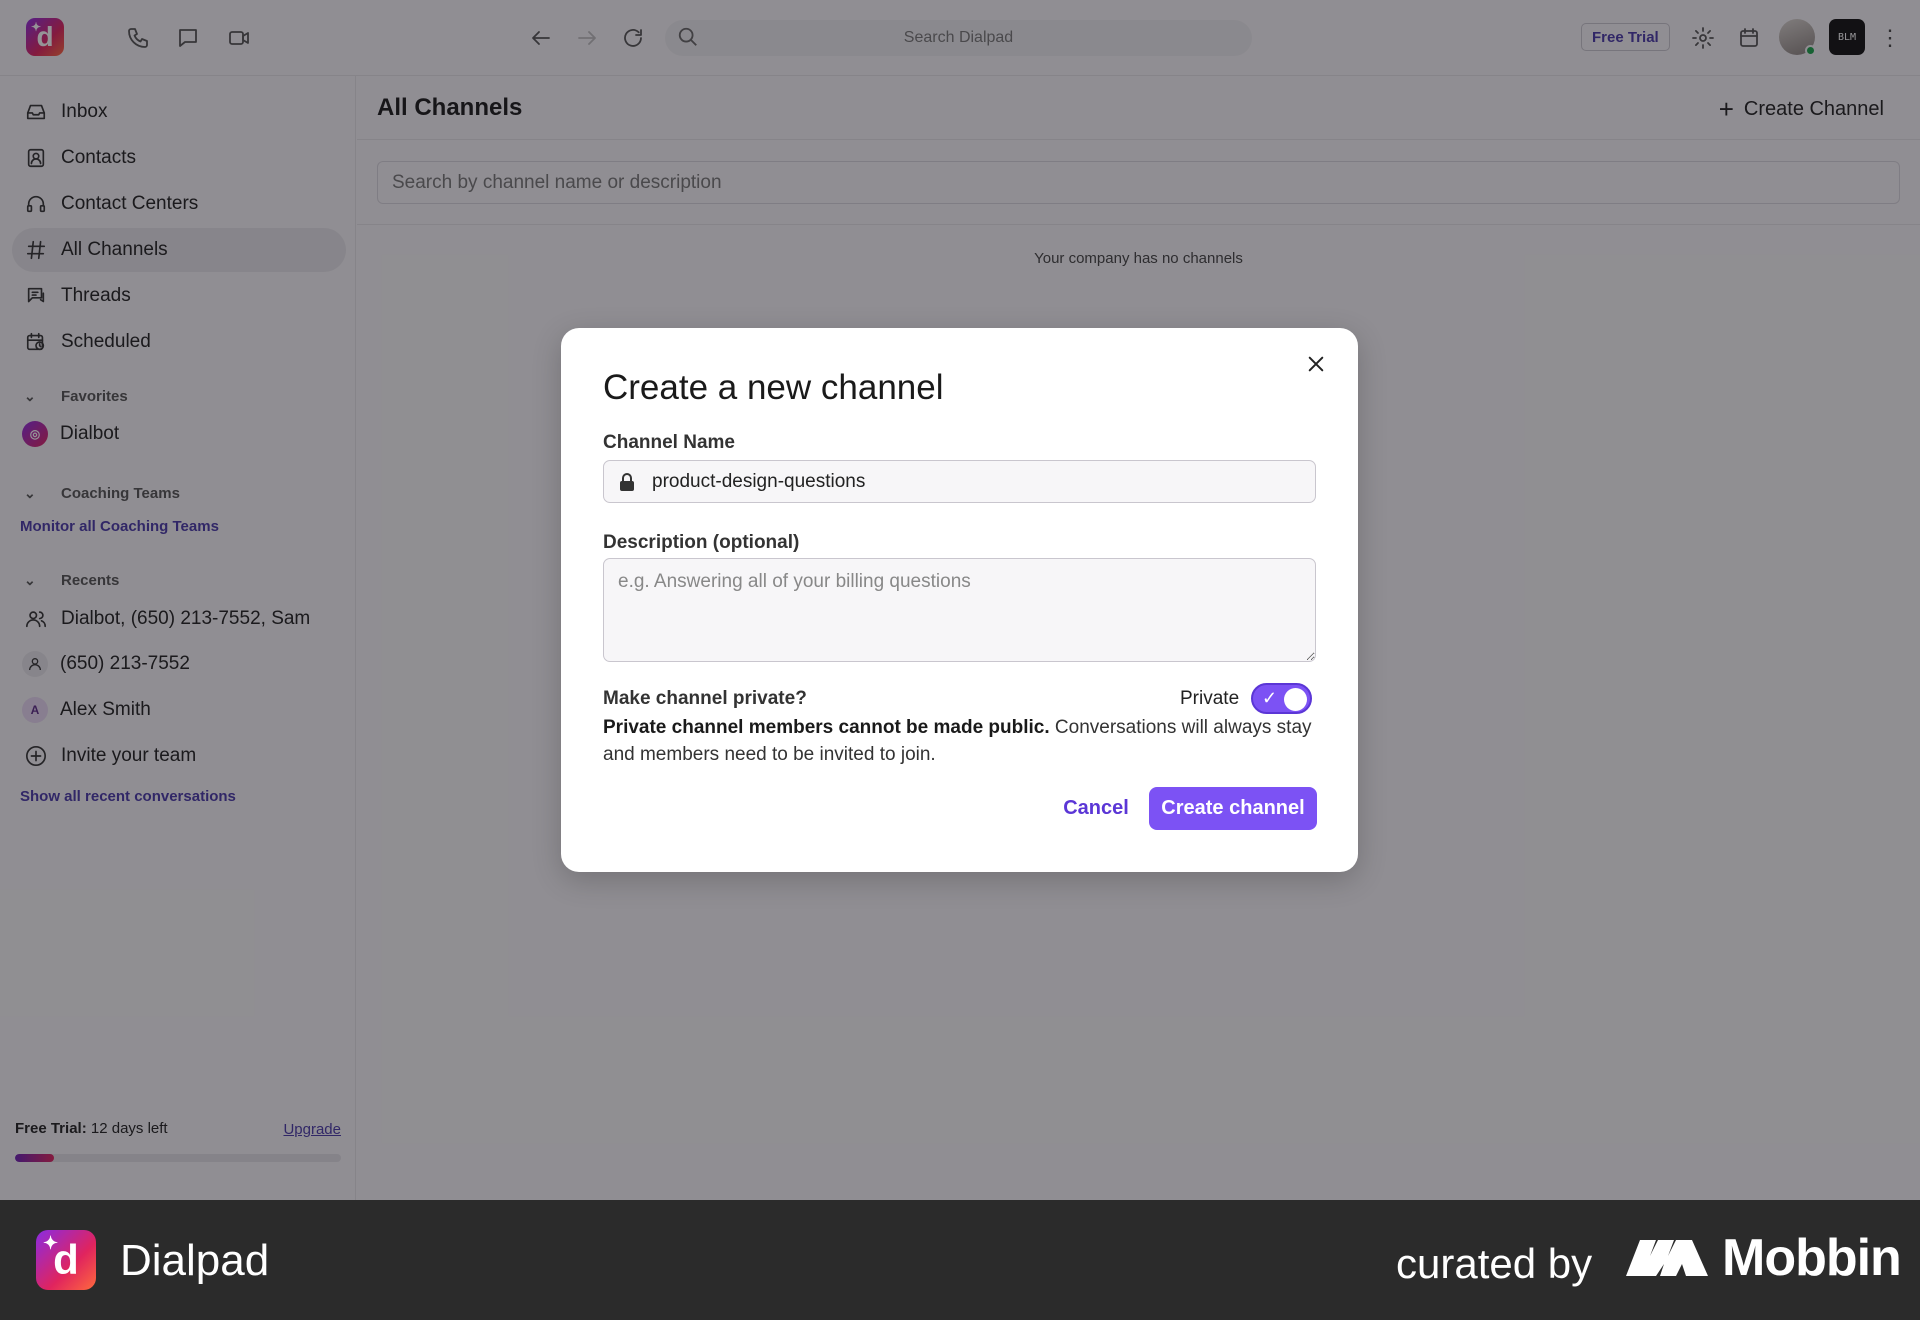  Describe the element at coordinates (195, 1260) in the screenshot. I see `footer-app-name: Dialpad` at that location.